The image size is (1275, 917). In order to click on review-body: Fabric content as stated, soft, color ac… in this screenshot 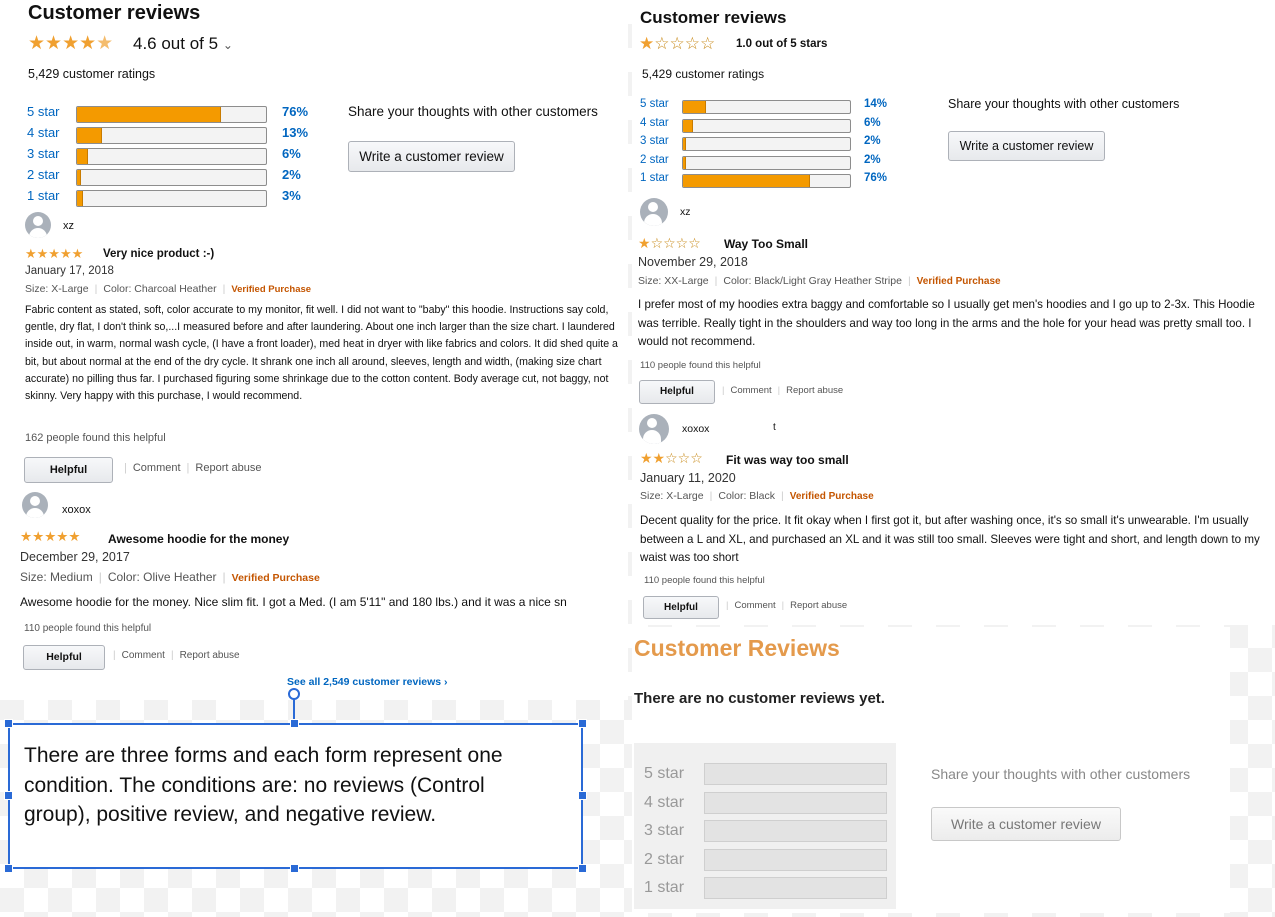, I will do `click(321, 353)`.